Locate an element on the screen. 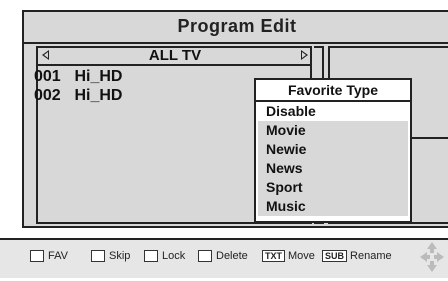 The width and height of the screenshot is (448, 281). favorite-option-newie: Newie is located at coordinates (333, 149).